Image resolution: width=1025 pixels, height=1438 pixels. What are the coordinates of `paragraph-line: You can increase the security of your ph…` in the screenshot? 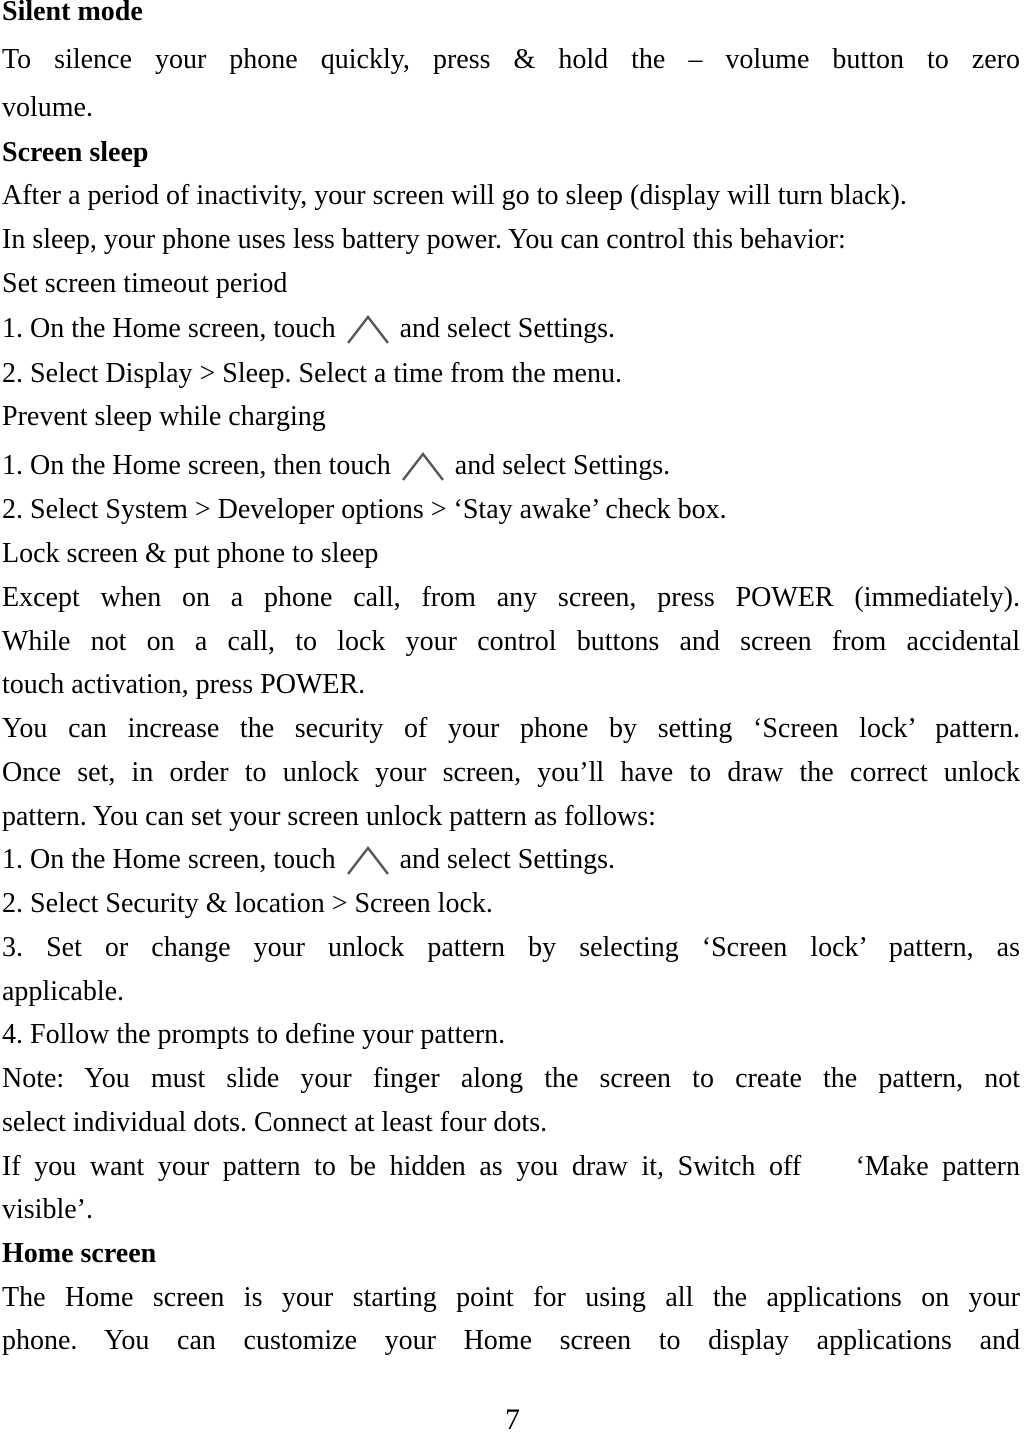 It's located at (511, 728).